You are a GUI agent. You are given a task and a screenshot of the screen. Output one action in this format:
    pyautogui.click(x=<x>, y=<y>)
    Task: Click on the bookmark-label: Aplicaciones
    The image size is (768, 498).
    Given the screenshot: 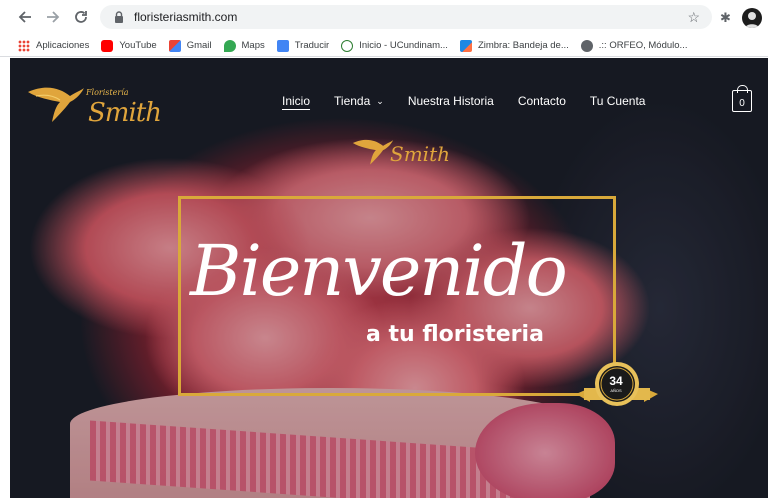 What is the action you would take?
    pyautogui.click(x=63, y=45)
    